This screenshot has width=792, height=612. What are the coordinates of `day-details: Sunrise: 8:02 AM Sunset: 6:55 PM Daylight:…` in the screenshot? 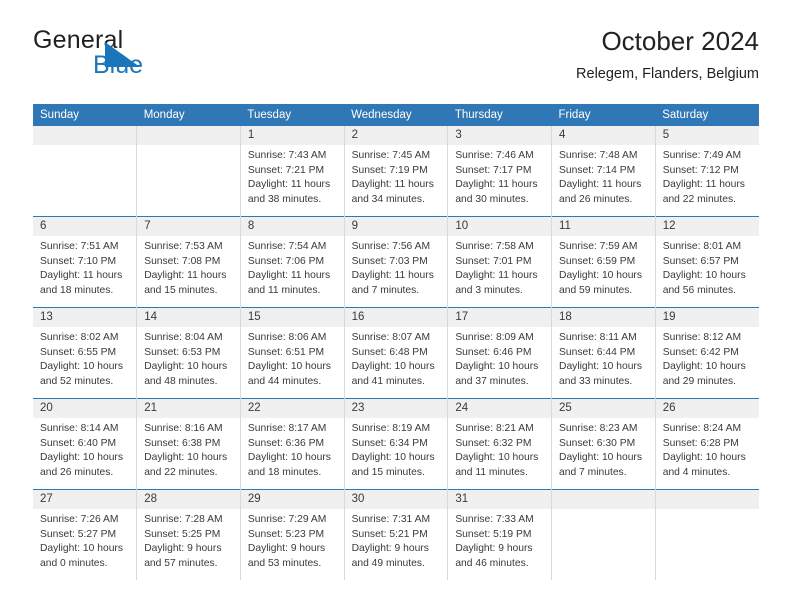 It's located at (84, 358).